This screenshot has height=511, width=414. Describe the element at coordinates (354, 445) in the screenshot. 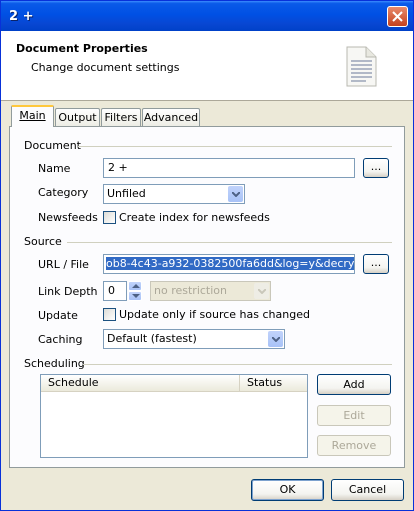

I see `remove-schedule-button: Remove` at that location.